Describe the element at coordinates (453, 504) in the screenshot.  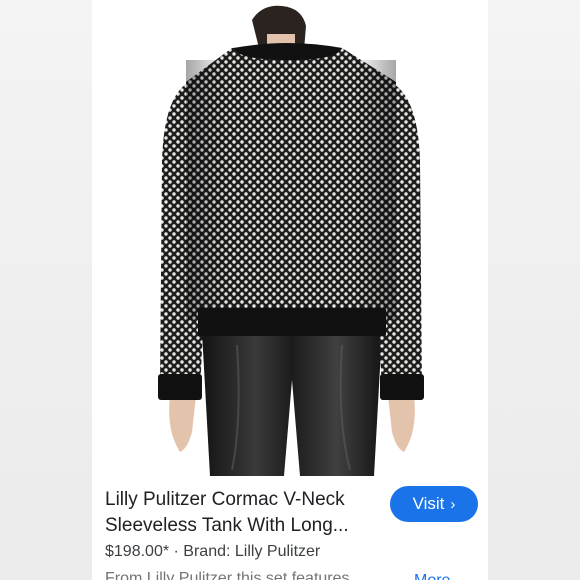
I see `chevron-right-icon: ›` at that location.